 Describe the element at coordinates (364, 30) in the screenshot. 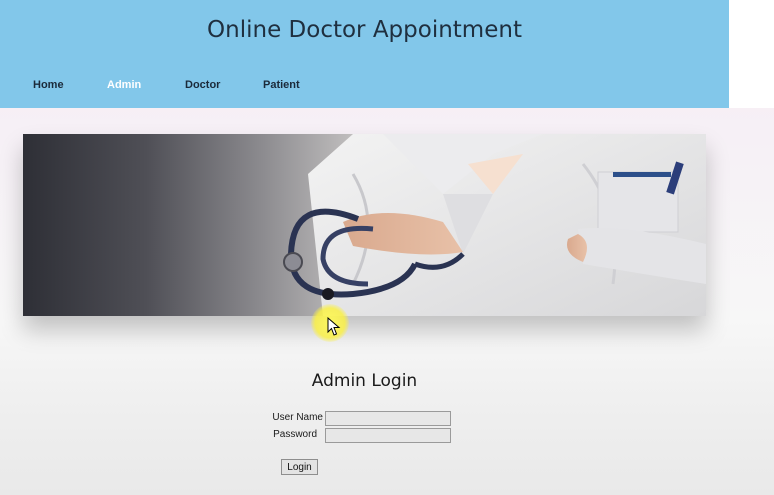

I see `site-title: Online Doctor Appointment` at that location.